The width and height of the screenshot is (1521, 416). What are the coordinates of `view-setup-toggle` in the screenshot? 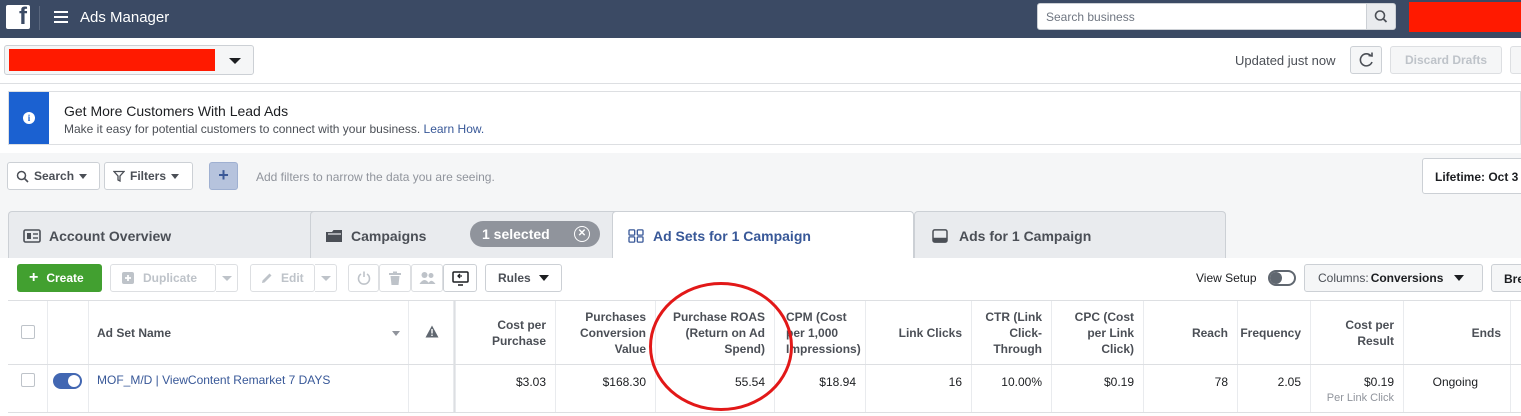 It's located at (1282, 278).